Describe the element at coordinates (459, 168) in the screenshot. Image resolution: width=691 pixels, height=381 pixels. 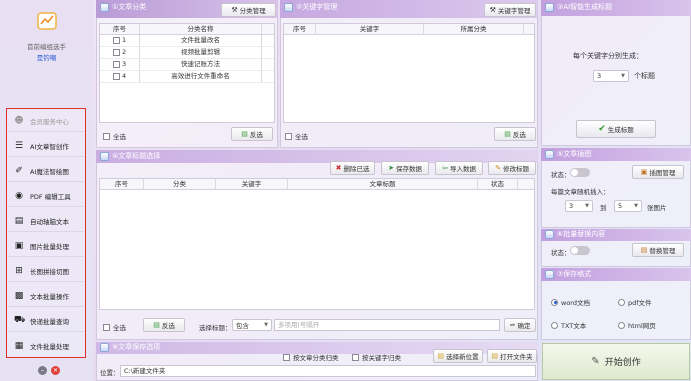
I see `import-data-button: ⇦ 导入数据` at that location.